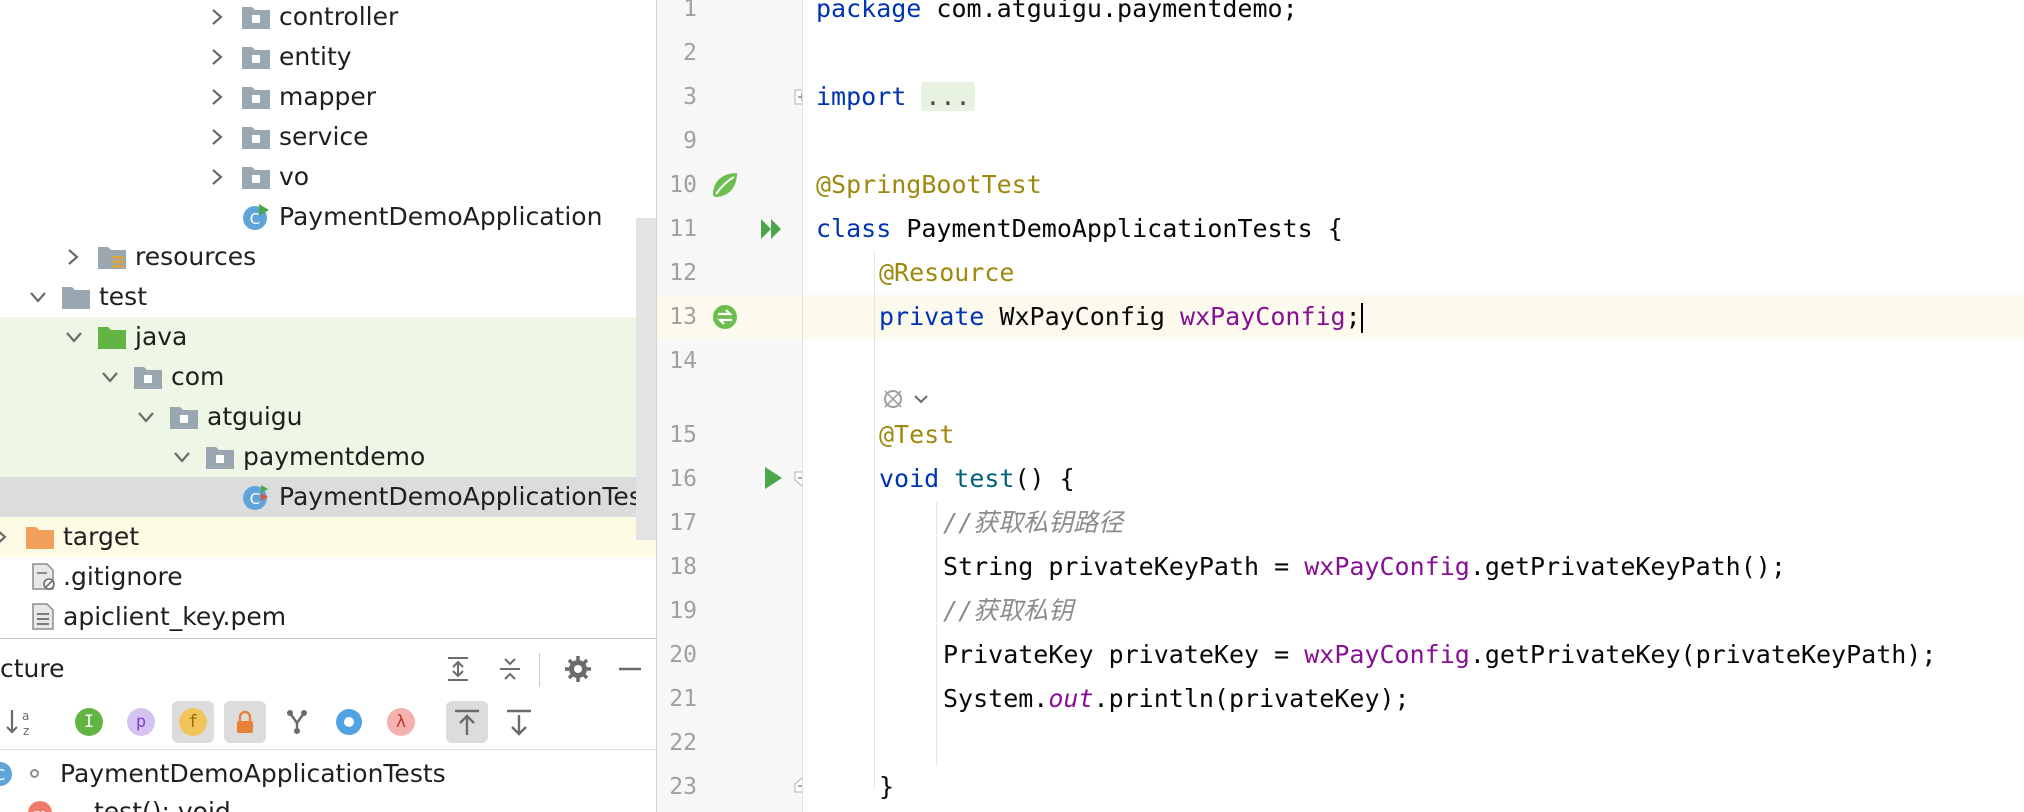 The width and height of the screenshot is (2024, 812). I want to click on code-line-23: }, so click(887, 786).